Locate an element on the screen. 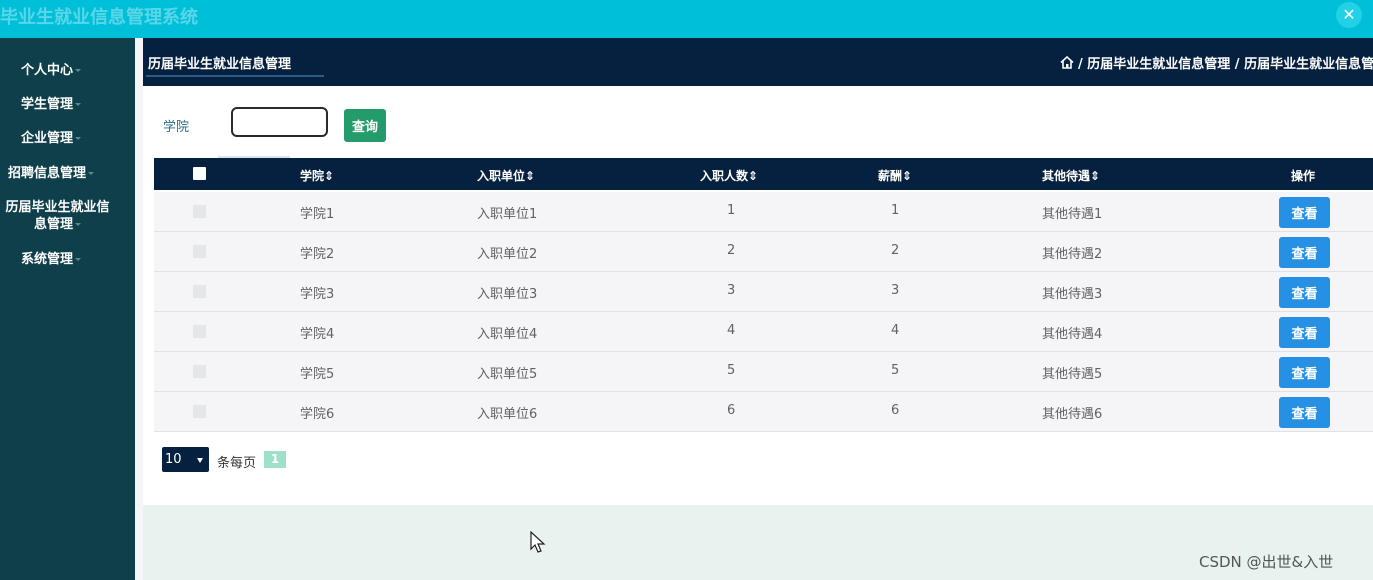 Image resolution: width=1373 pixels, height=580 pixels. page-number-current: 1 is located at coordinates (275, 459).